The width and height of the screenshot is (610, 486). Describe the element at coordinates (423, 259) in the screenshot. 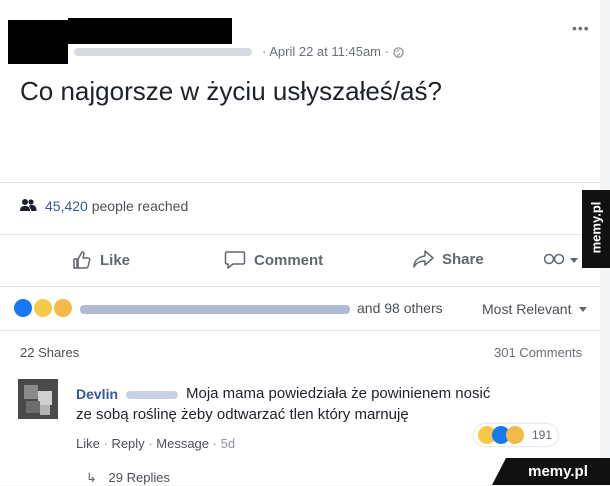

I see `share-arrow-icon` at that location.